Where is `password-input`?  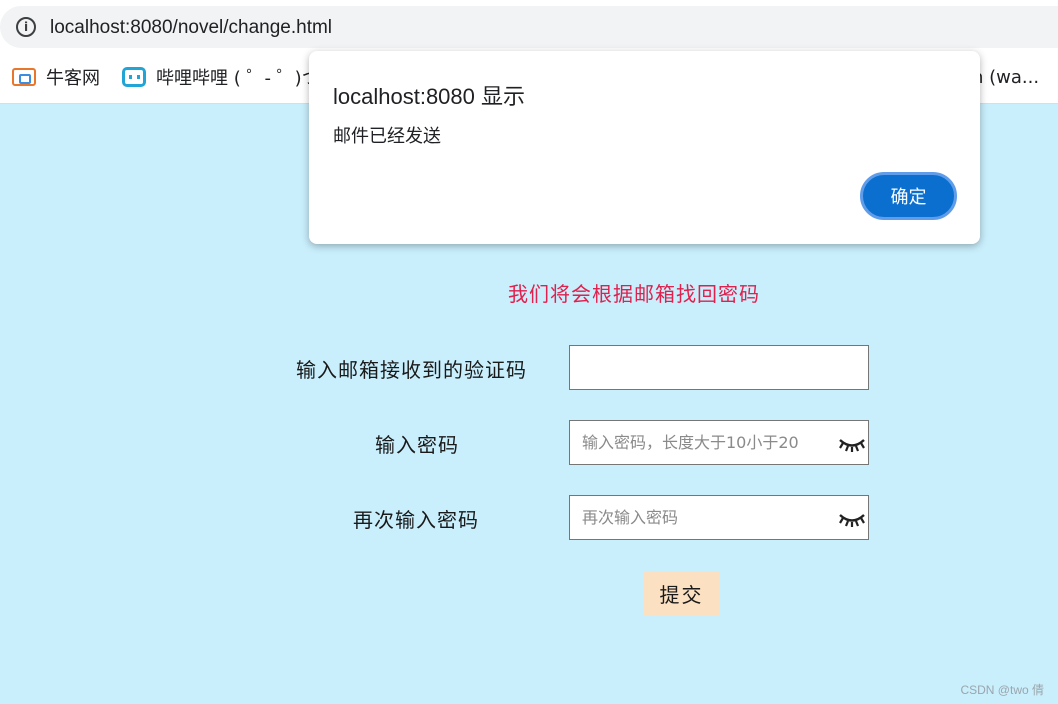 password-input is located at coordinates (719, 442).